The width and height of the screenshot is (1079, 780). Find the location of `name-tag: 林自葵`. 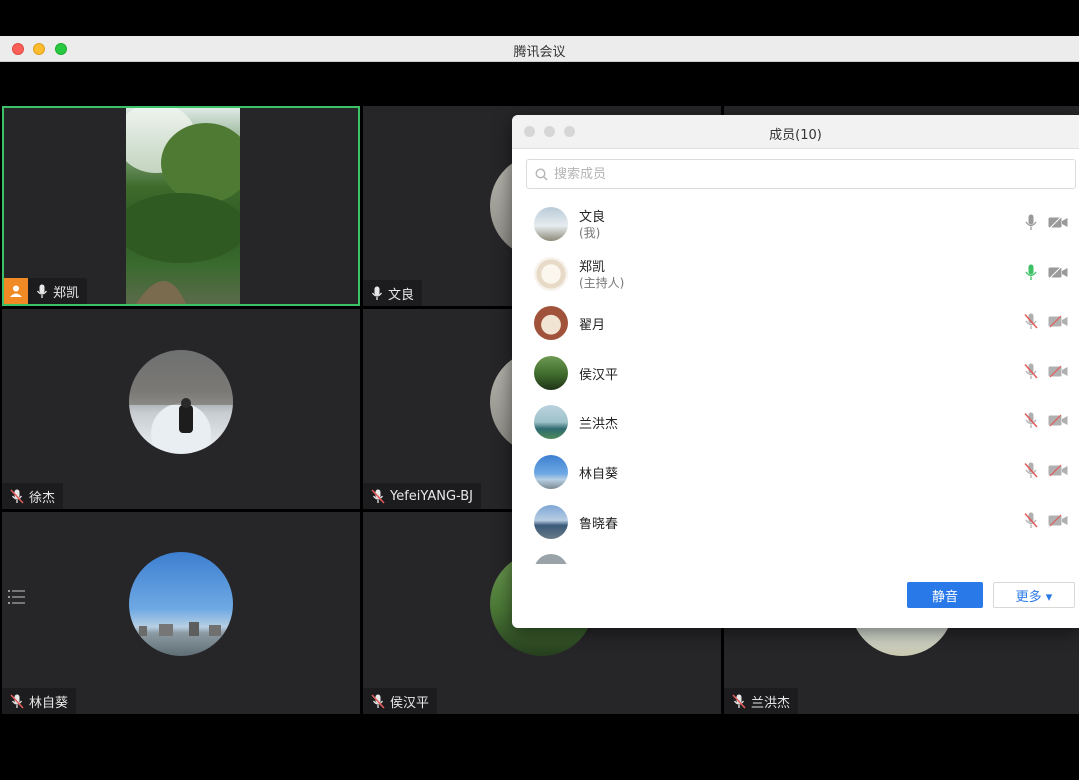

name-tag: 林自葵 is located at coordinates (39, 701).